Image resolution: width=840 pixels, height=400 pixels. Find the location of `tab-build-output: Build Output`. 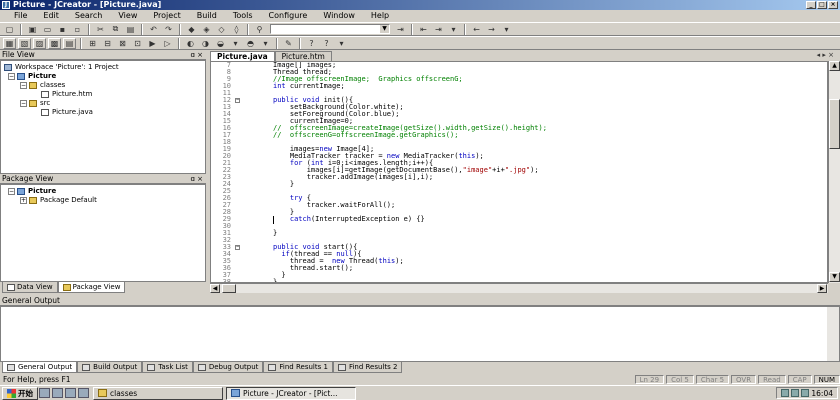

tab-build-output: Build Output is located at coordinates (110, 367).